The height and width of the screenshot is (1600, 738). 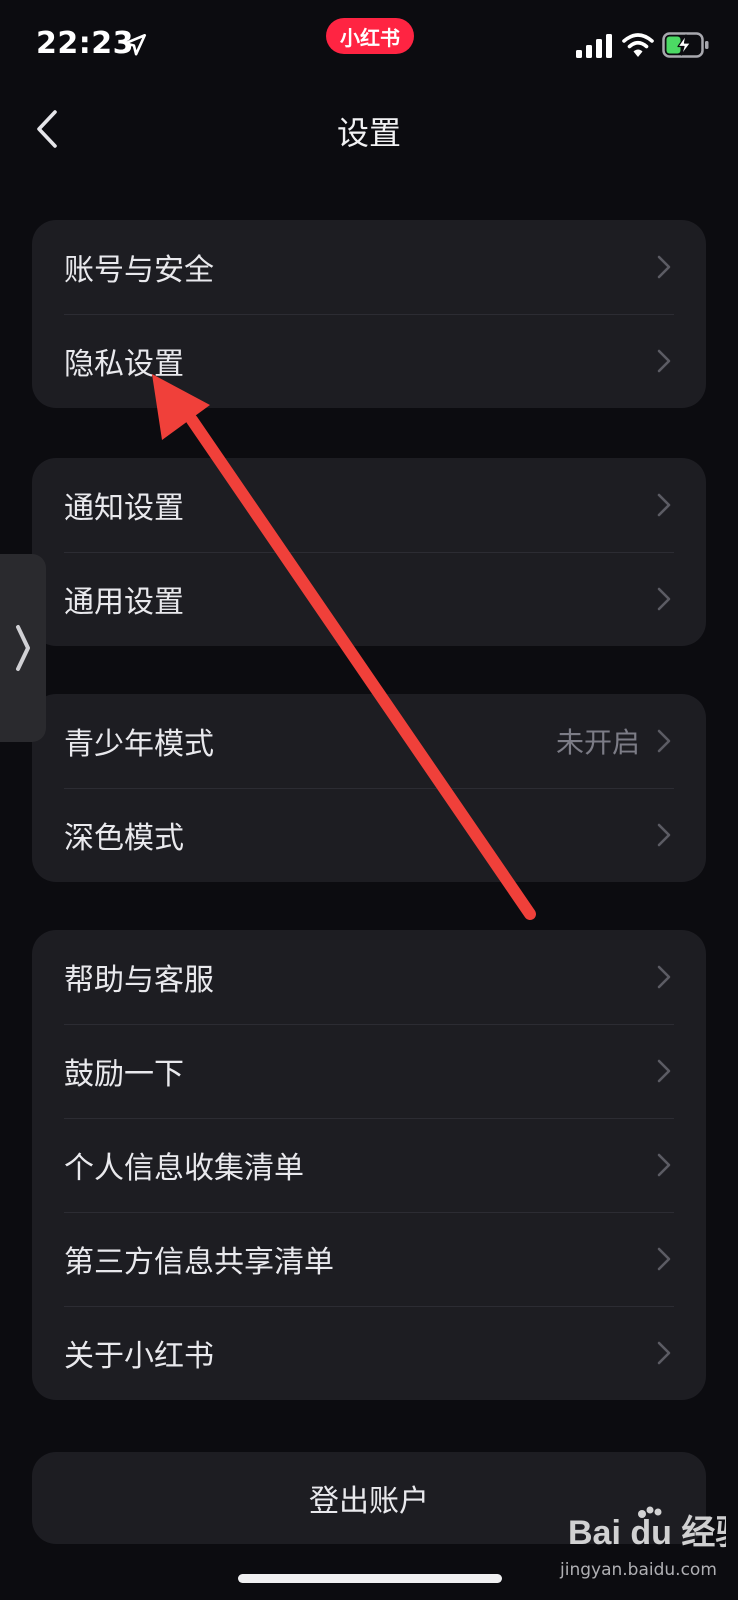 What do you see at coordinates (369, 835) in the screenshot?
I see `settings-item-dark-mode: 深色模式` at bounding box center [369, 835].